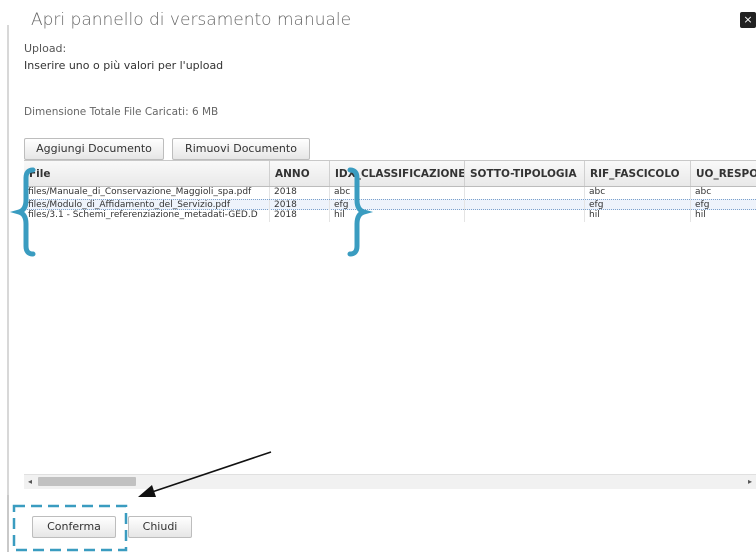  What do you see at coordinates (8, 523) in the screenshot?
I see `rail-segment-bottom` at bounding box center [8, 523].